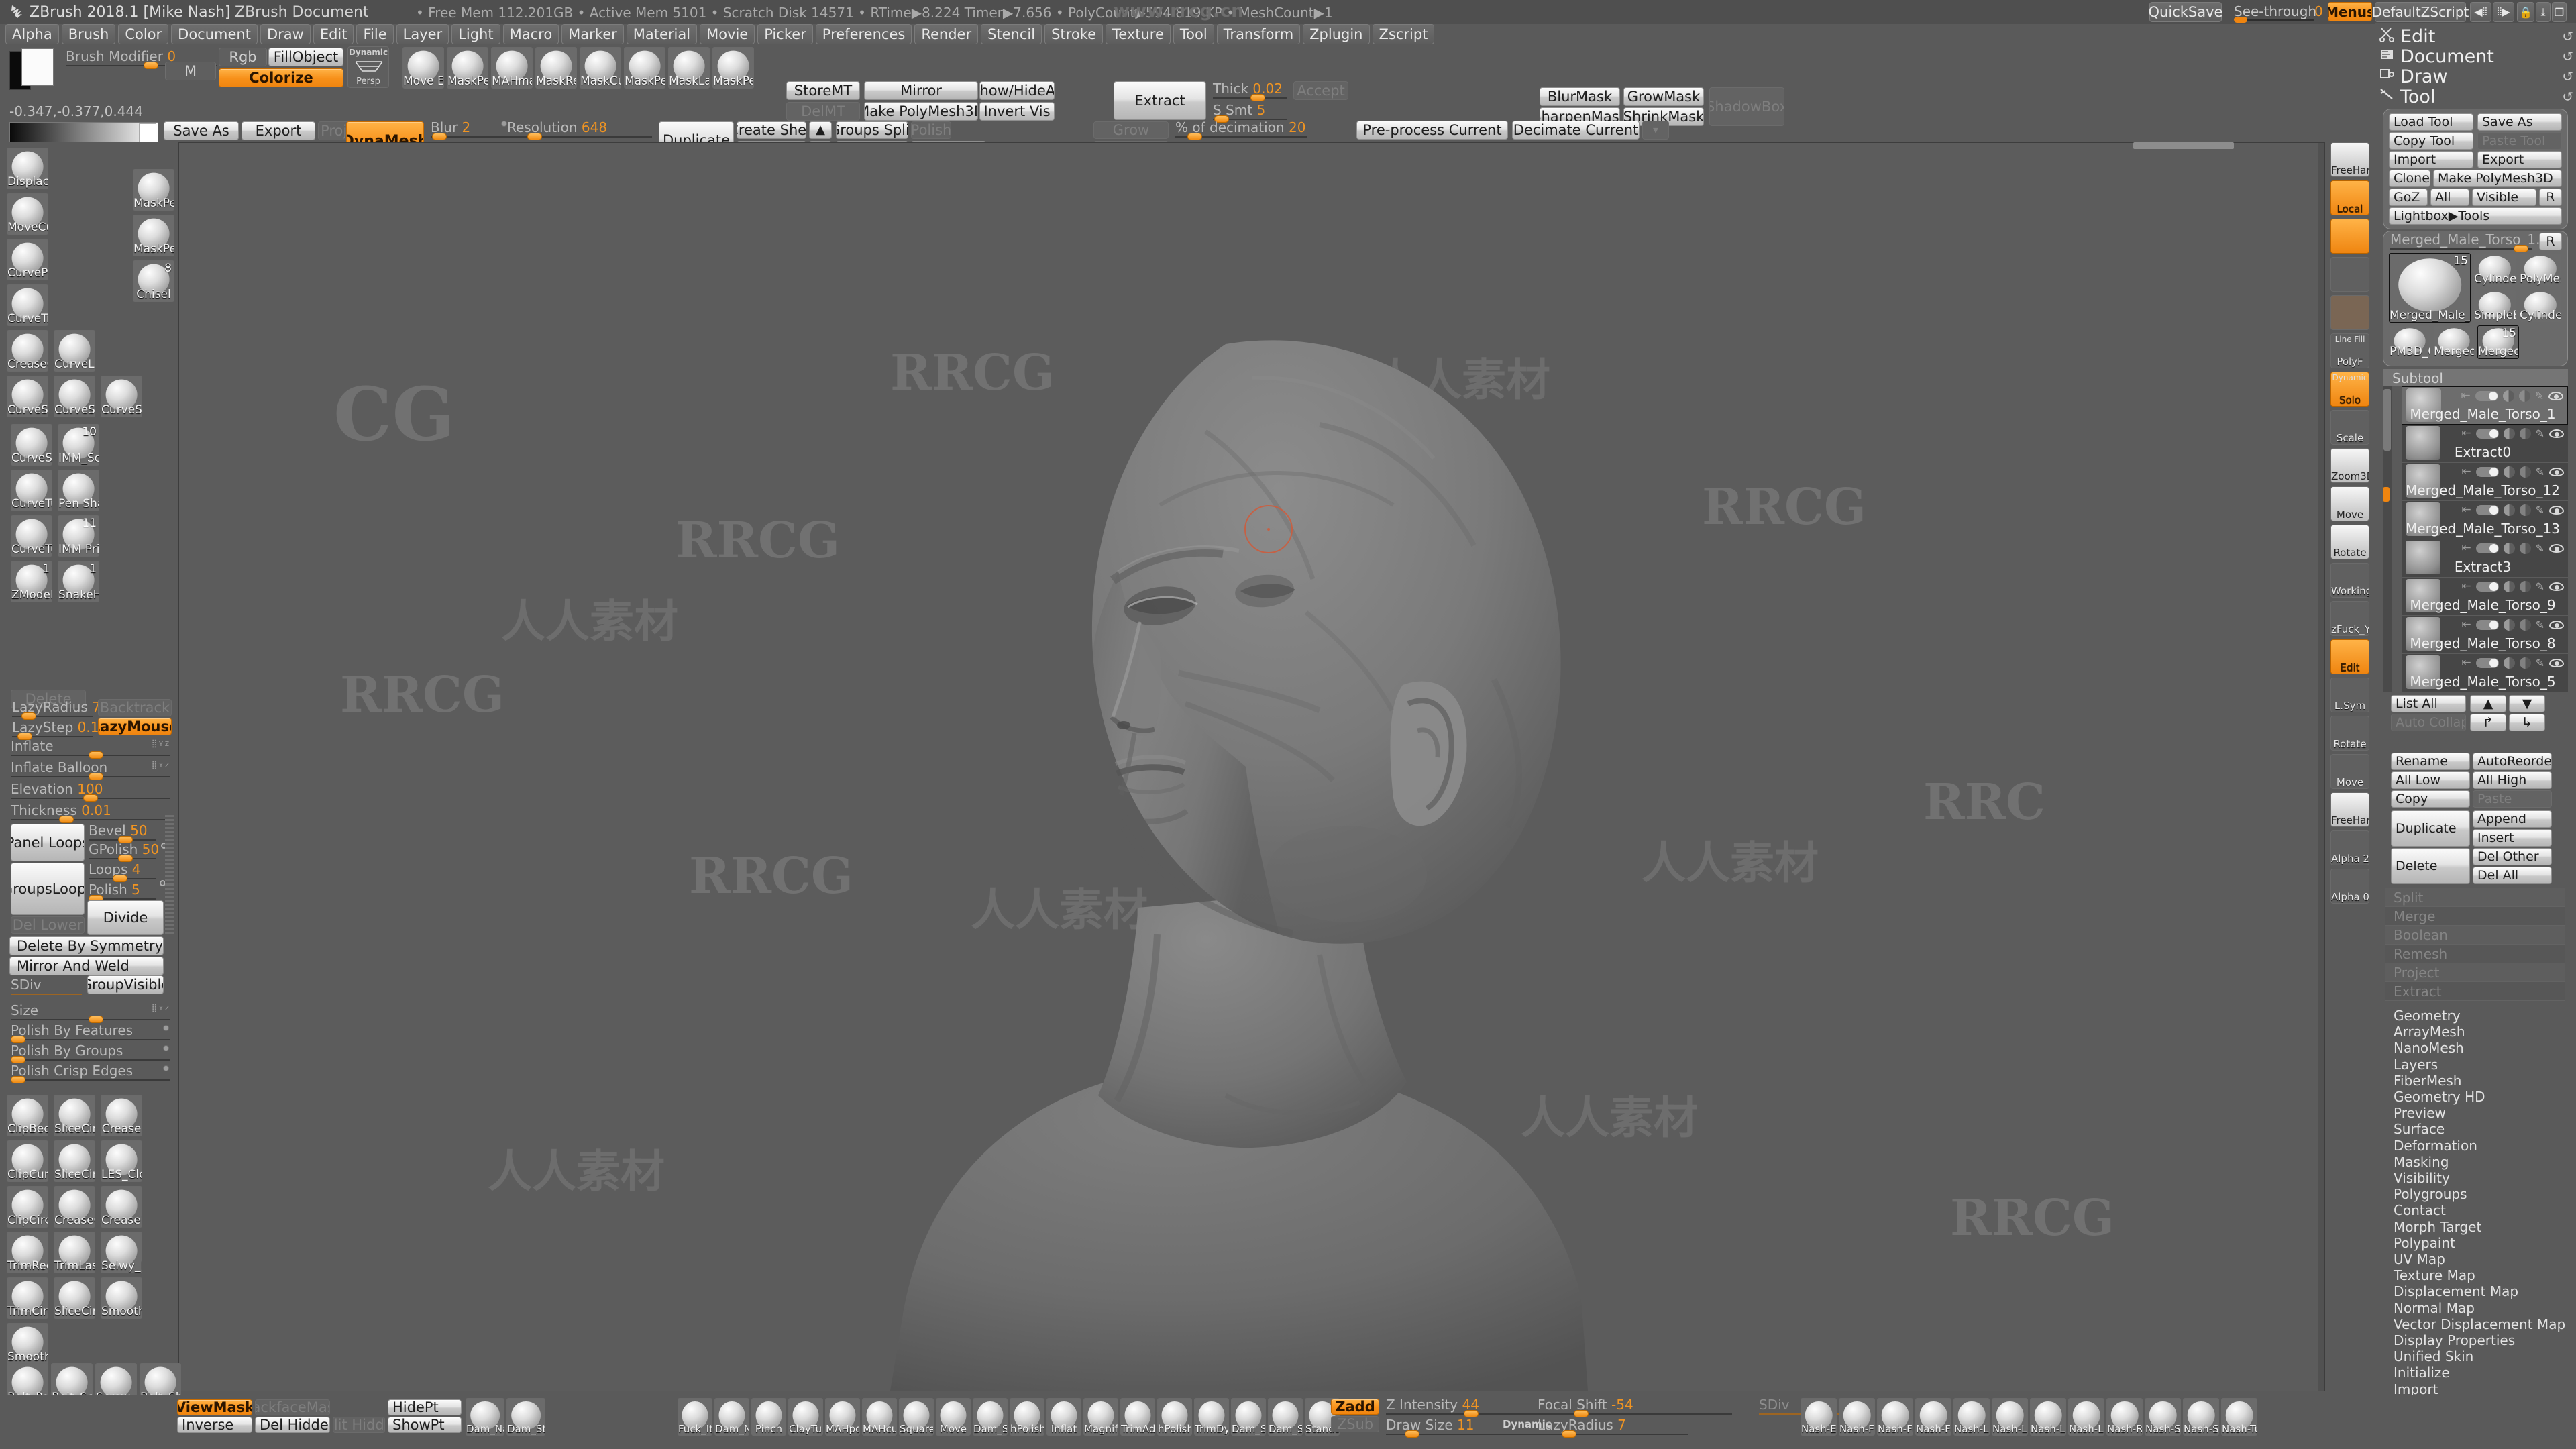  What do you see at coordinates (475, 34) in the screenshot?
I see `menu-item-light: Light` at bounding box center [475, 34].